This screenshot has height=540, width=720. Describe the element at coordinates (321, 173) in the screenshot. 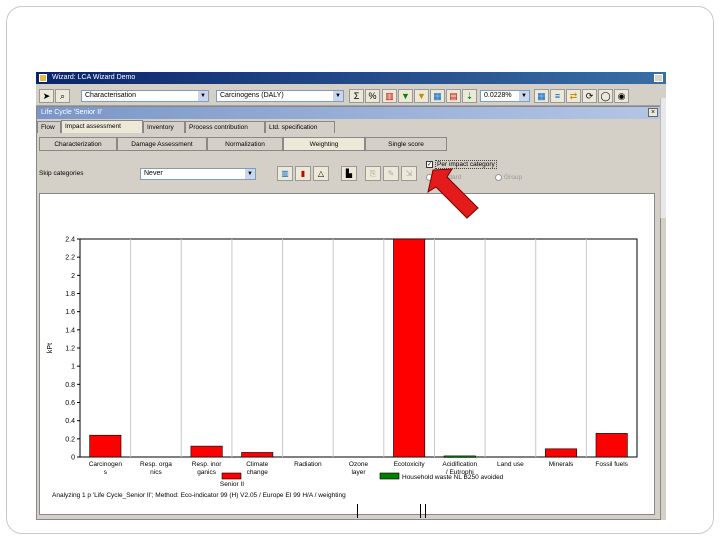

I see `triangle-chart-icon: △` at that location.